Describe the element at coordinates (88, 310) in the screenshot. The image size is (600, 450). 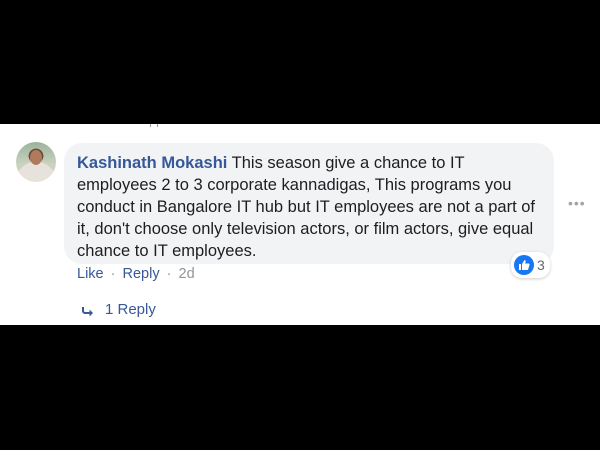
I see `reply-arrow-icon` at that location.